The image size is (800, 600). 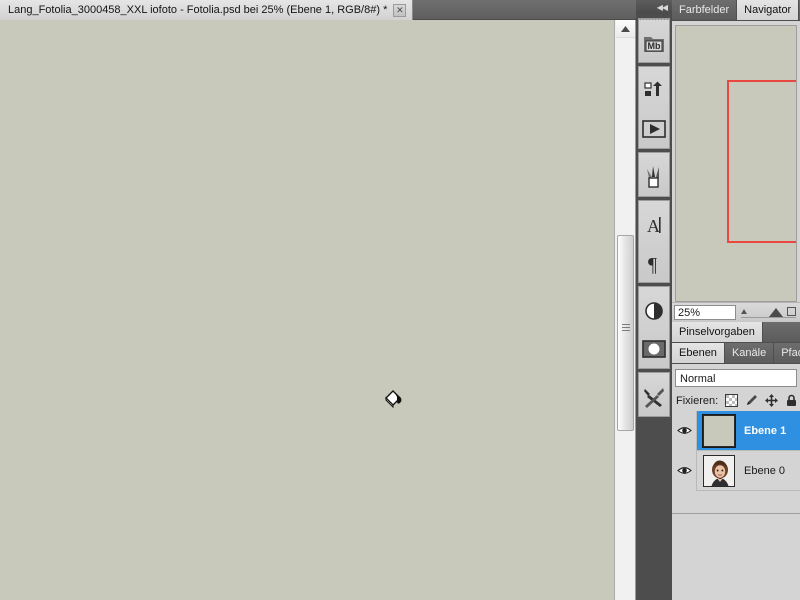 What do you see at coordinates (776, 312) in the screenshot?
I see `slider-thumb` at bounding box center [776, 312].